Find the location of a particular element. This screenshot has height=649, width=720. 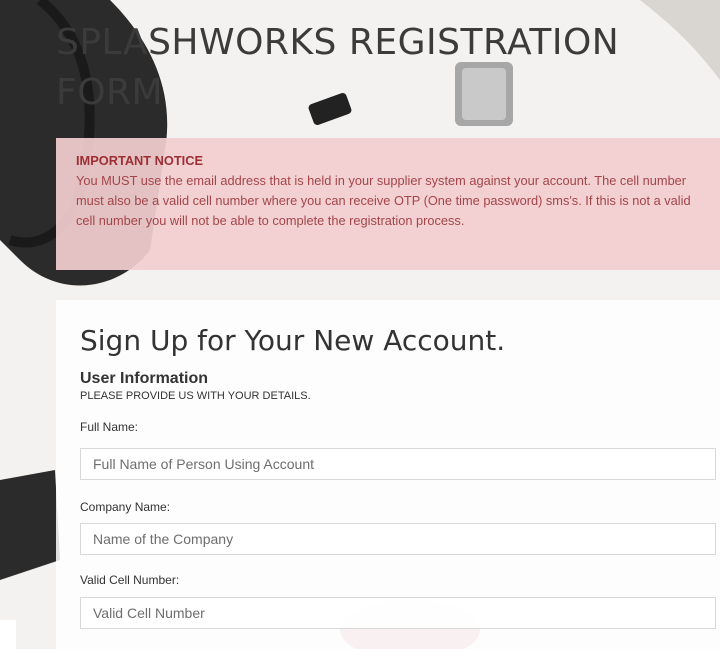

full-name-input is located at coordinates (398, 464).